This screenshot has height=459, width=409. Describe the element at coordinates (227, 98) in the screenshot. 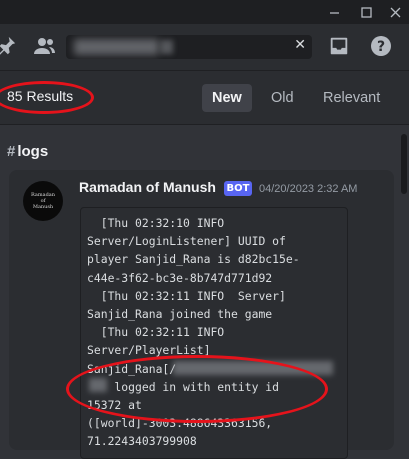

I see `tab-sort-new: New` at that location.